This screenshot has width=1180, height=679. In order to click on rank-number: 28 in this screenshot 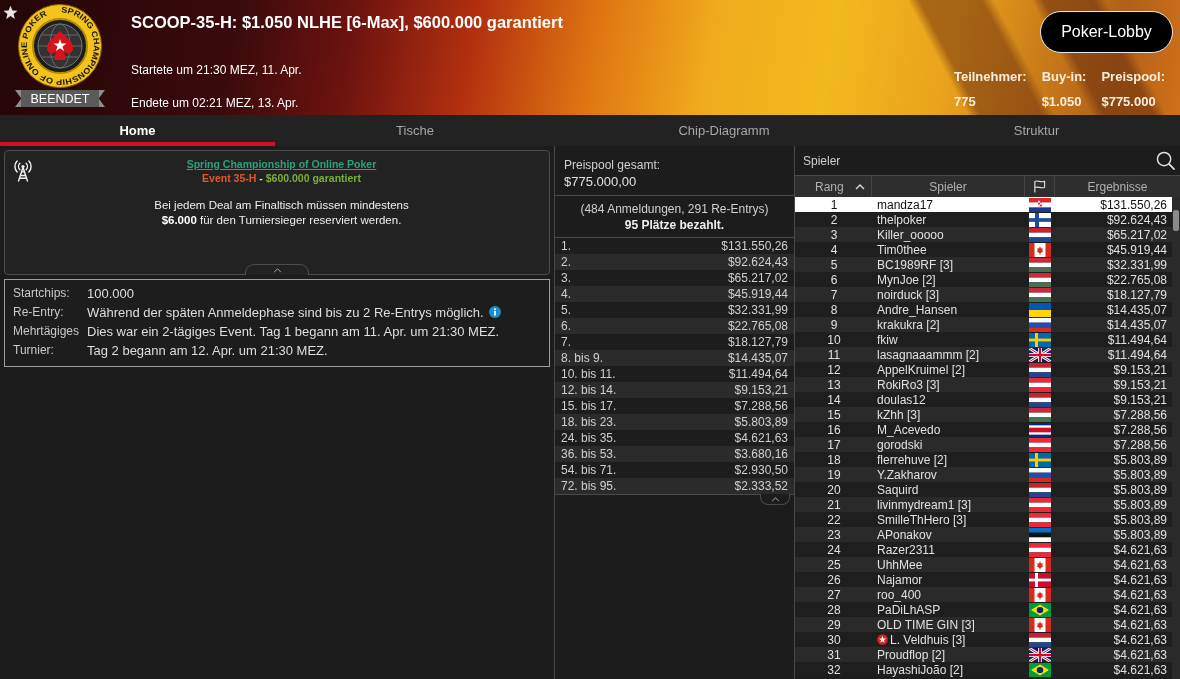, I will do `click(834, 609)`.